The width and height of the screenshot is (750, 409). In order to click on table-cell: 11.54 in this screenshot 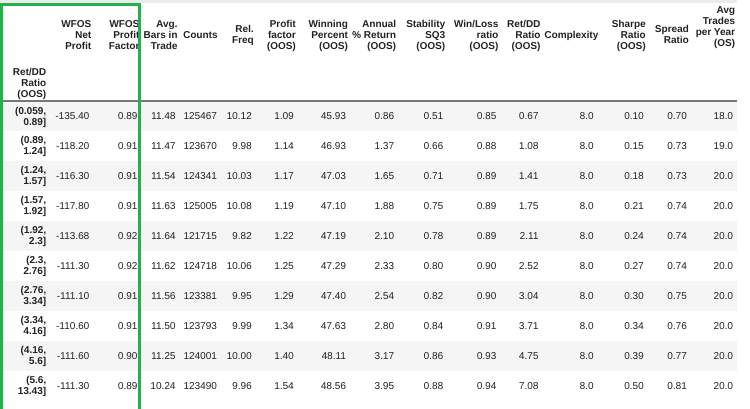, I will do `click(163, 176)`.